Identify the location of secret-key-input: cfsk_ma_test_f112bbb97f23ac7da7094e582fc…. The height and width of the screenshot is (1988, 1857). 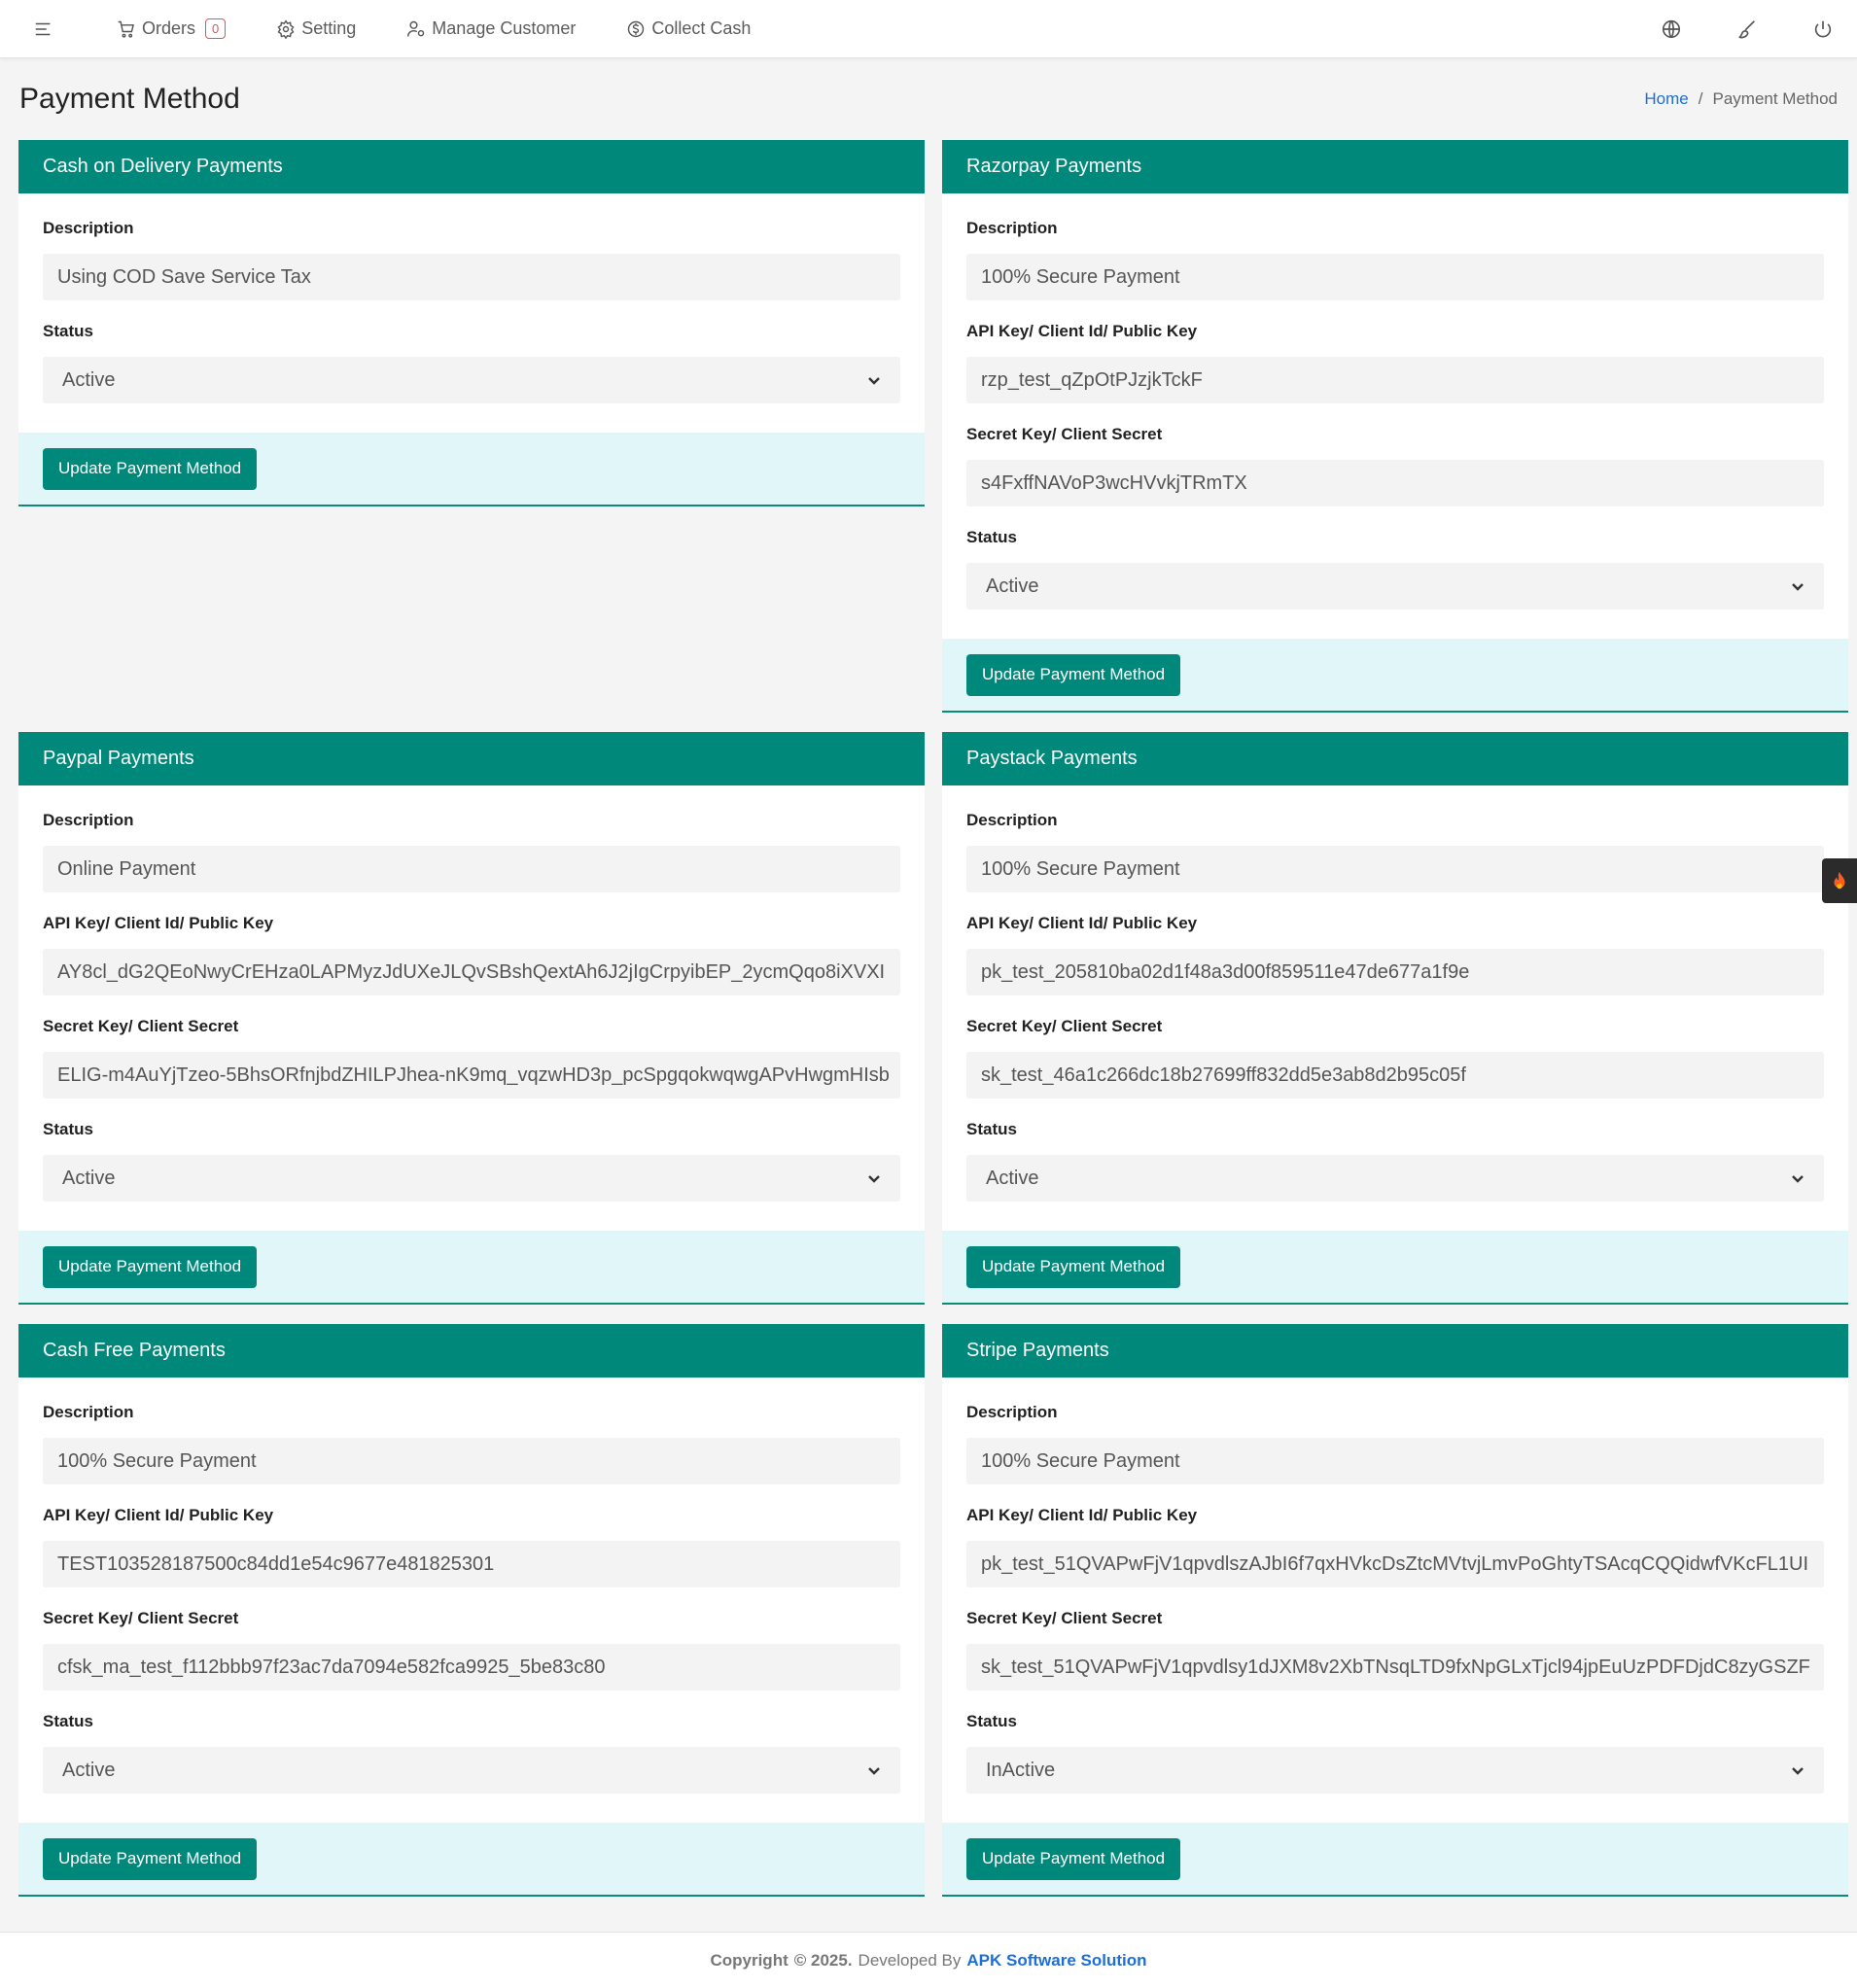
(471, 1668).